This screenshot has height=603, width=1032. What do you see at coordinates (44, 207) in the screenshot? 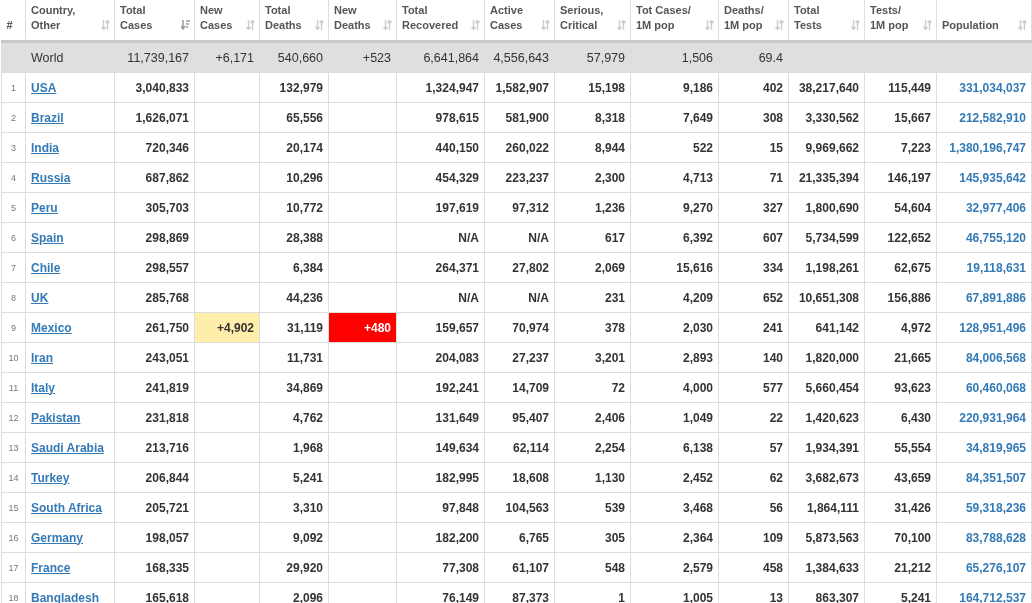
I see `country-link: Peru` at bounding box center [44, 207].